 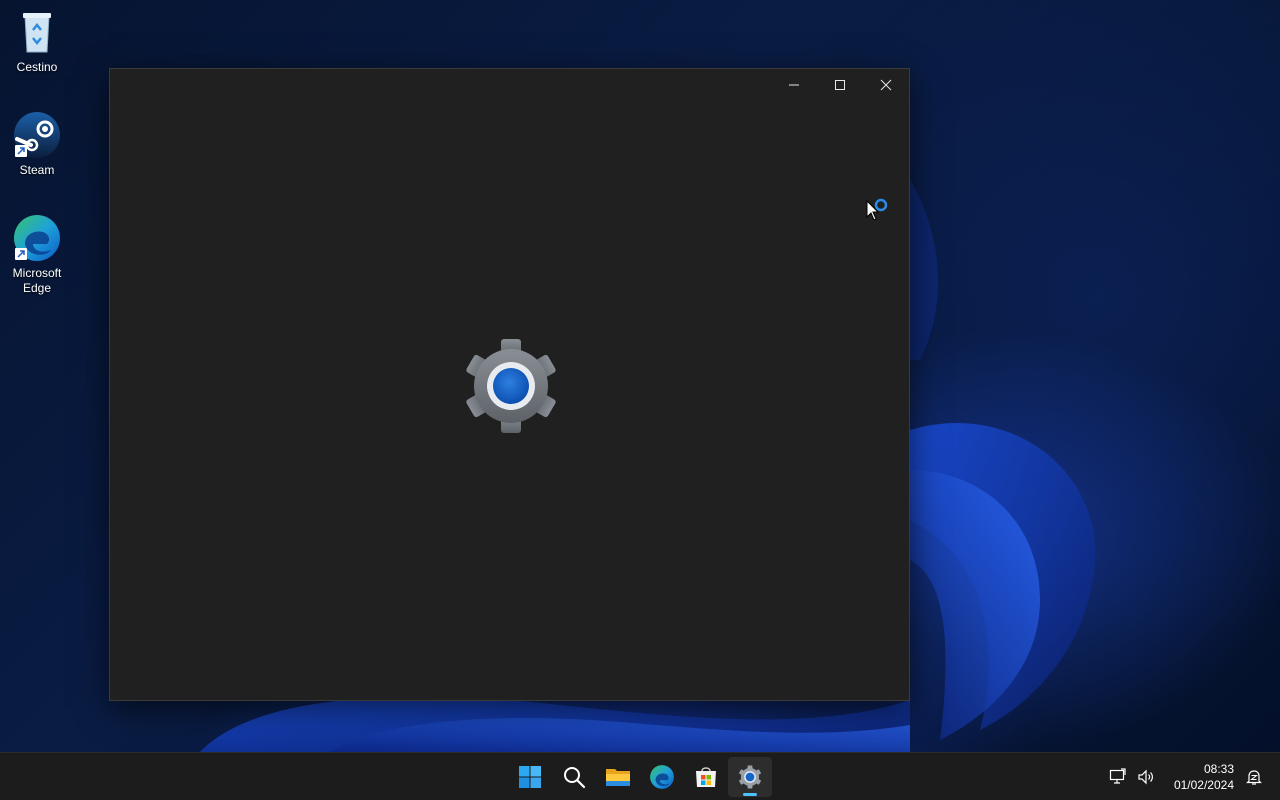 What do you see at coordinates (1218, 768) in the screenshot?
I see `clock-time: 08:33` at bounding box center [1218, 768].